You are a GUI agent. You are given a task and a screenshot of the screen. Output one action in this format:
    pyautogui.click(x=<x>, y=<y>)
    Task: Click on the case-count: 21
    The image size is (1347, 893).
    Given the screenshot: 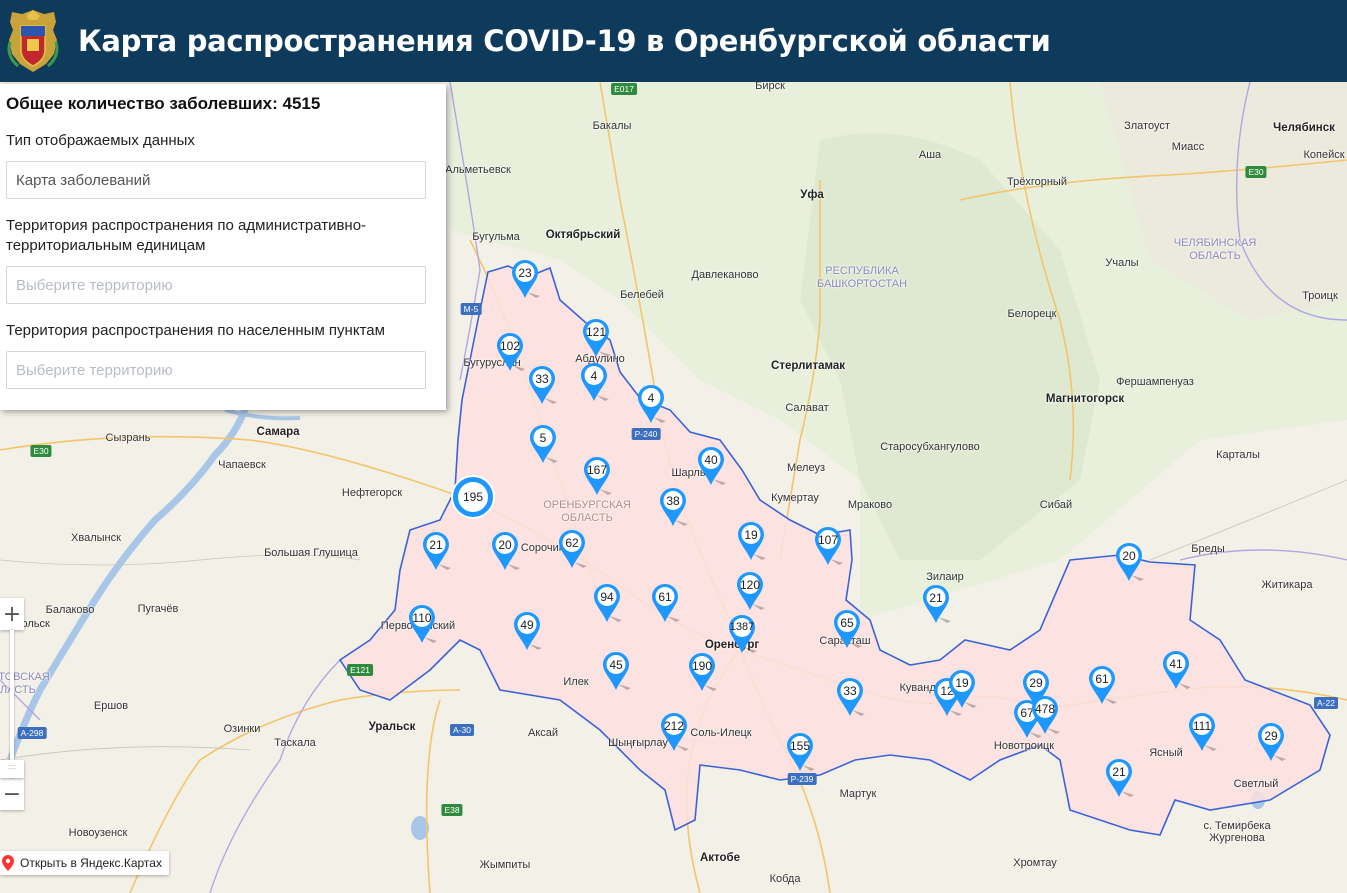 What is the action you would take?
    pyautogui.click(x=436, y=545)
    